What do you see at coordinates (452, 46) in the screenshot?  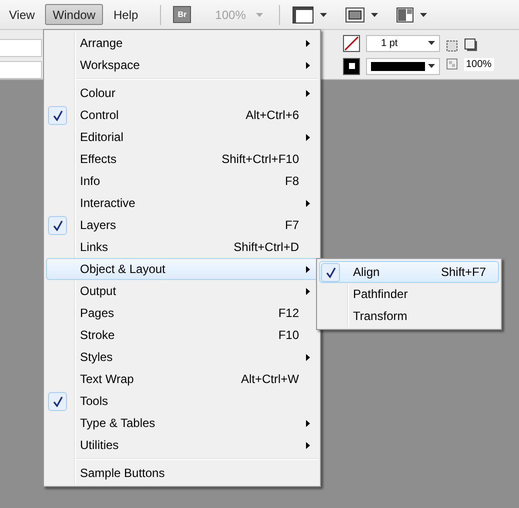 I see `effects-icon` at bounding box center [452, 46].